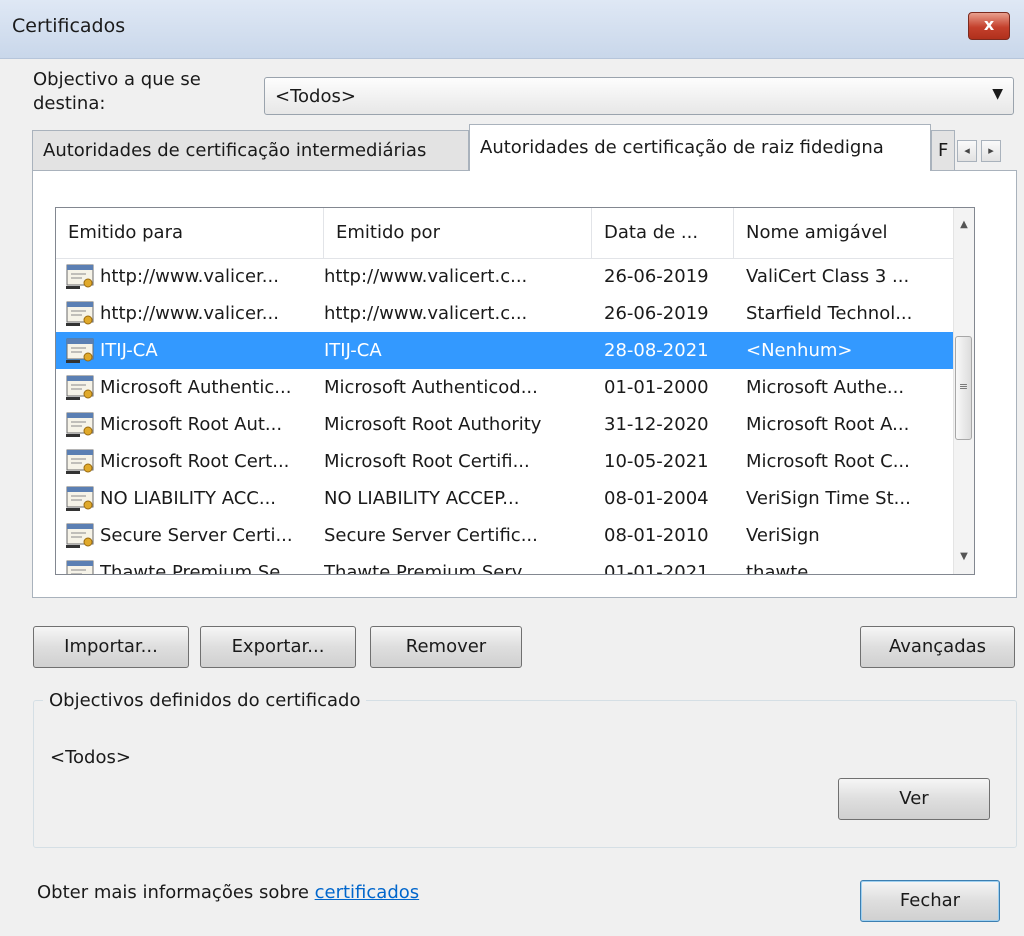  What do you see at coordinates (639, 96) in the screenshot?
I see `purpose-dropdown: <Todos> ▼` at bounding box center [639, 96].